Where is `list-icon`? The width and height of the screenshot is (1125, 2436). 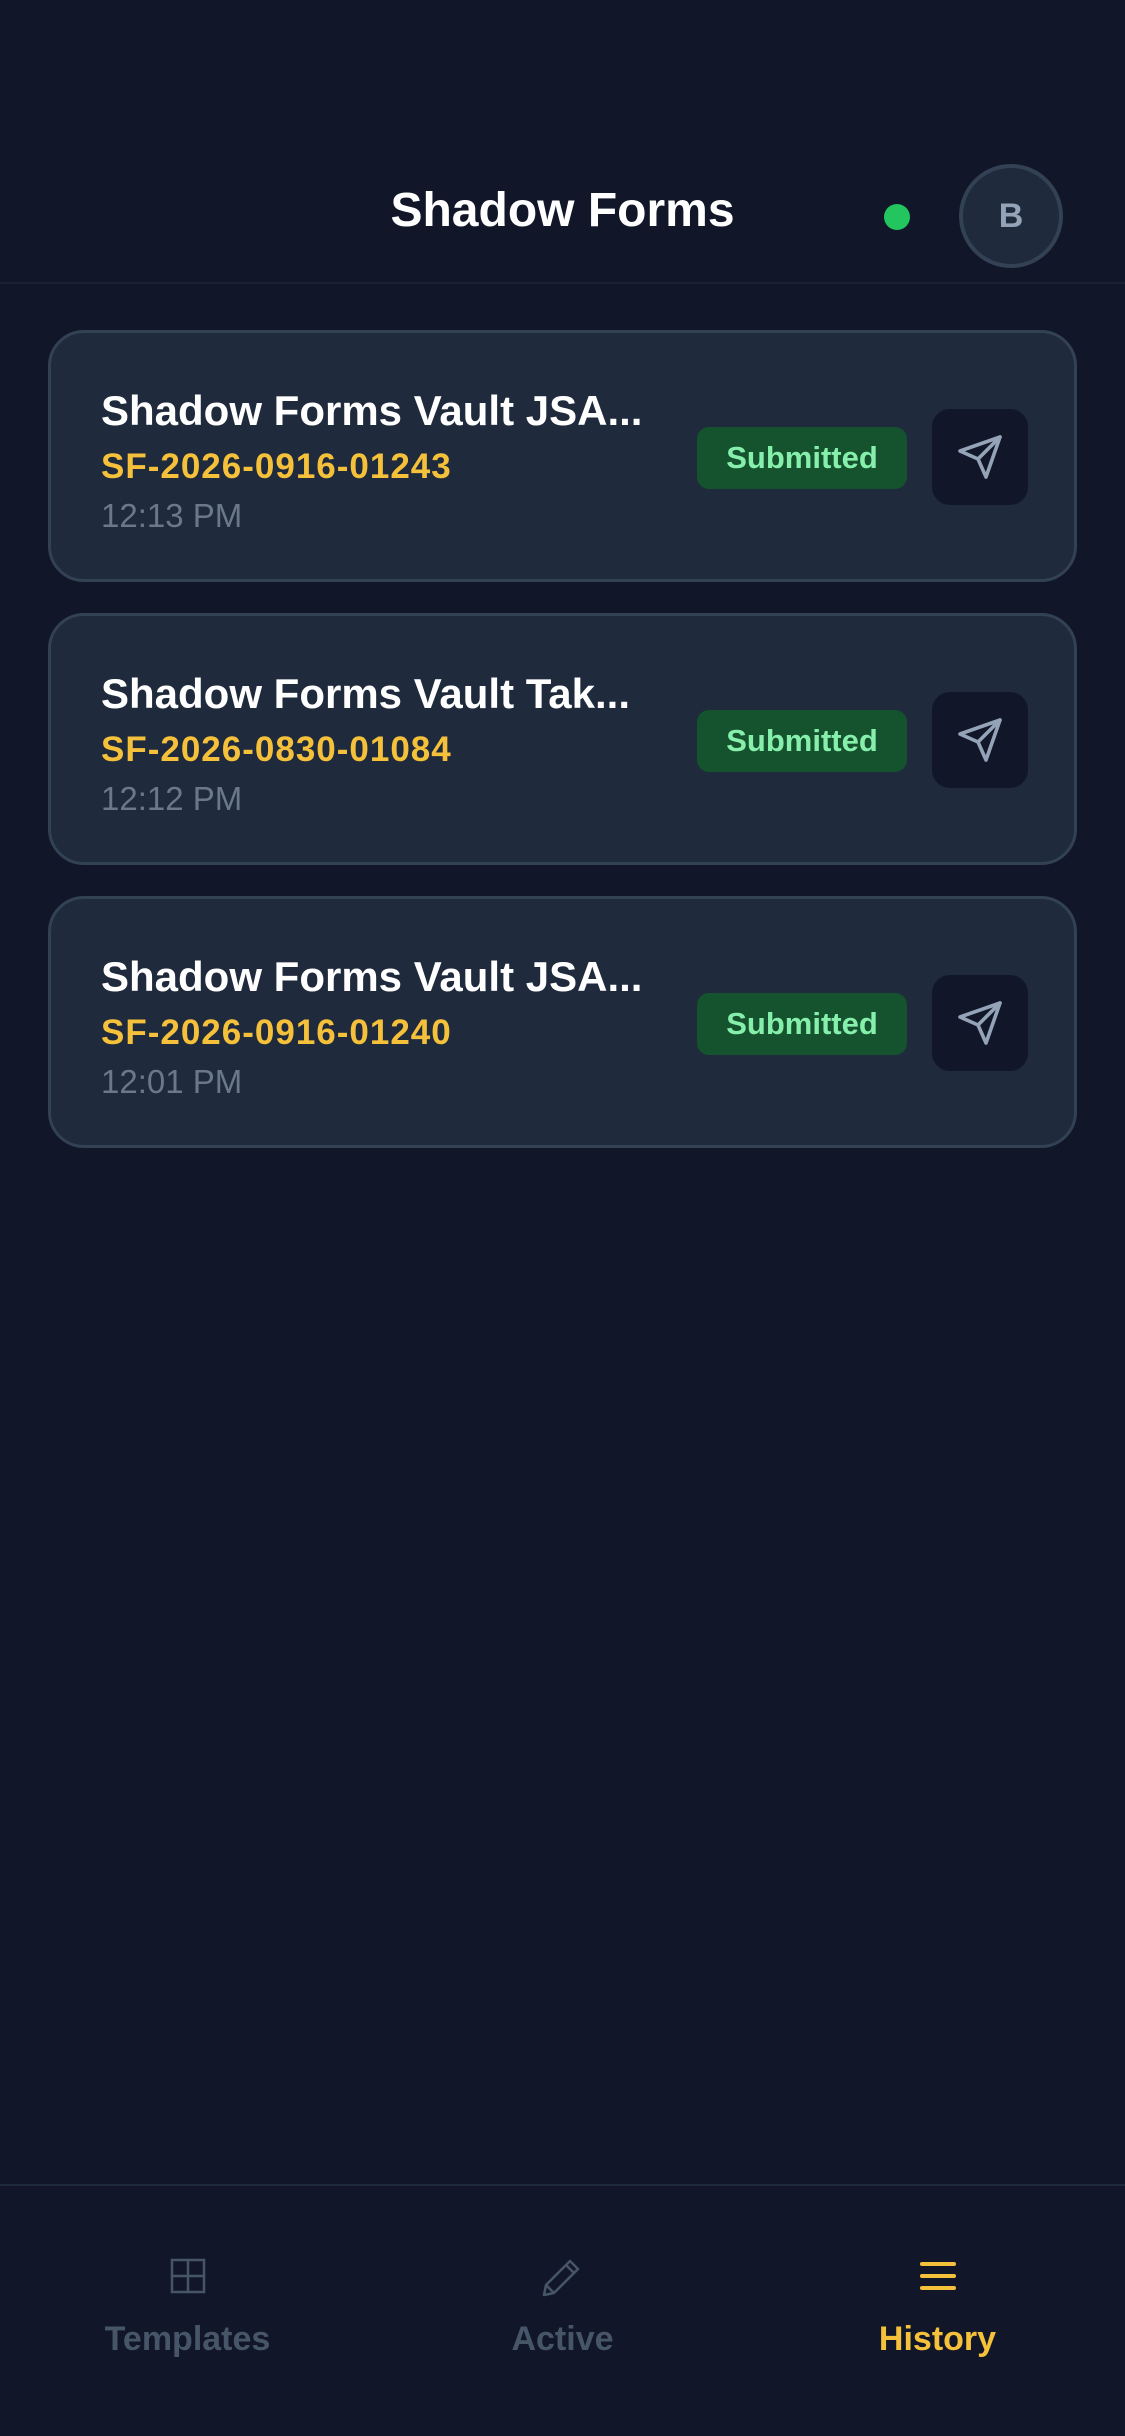 list-icon is located at coordinates (937, 2276).